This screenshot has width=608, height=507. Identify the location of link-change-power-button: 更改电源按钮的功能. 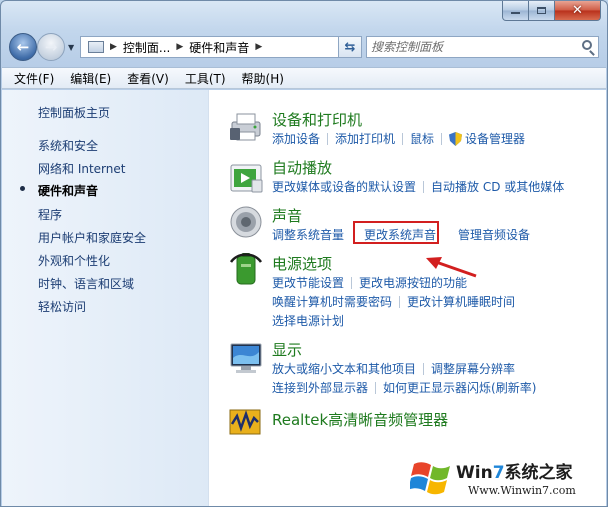
(413, 282).